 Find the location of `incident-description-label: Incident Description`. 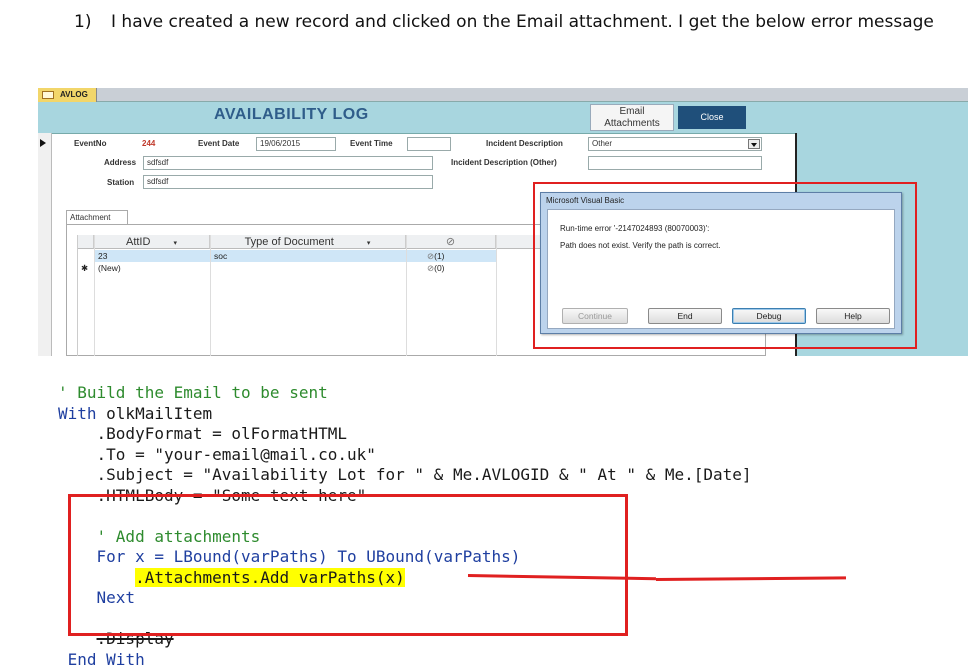

incident-description-label: Incident Description is located at coordinates (524, 143).